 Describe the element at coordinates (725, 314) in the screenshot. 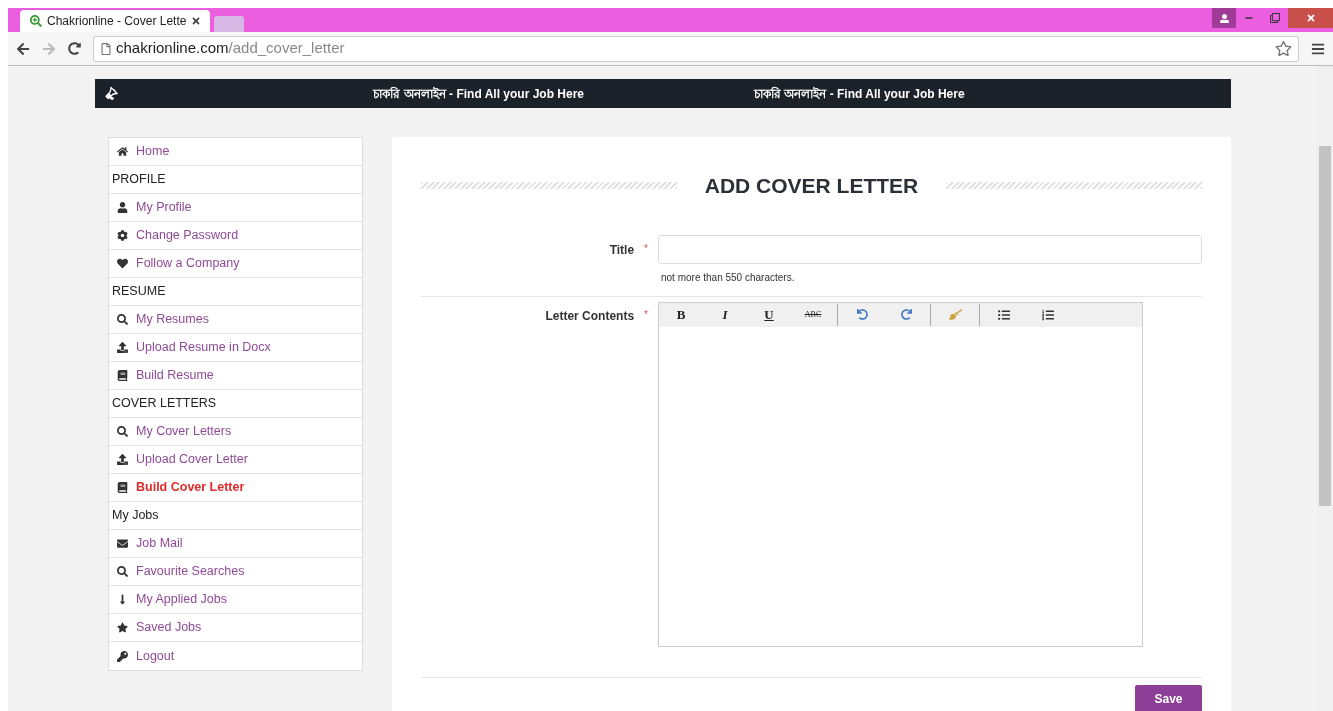

I see `italic-button: I` at that location.